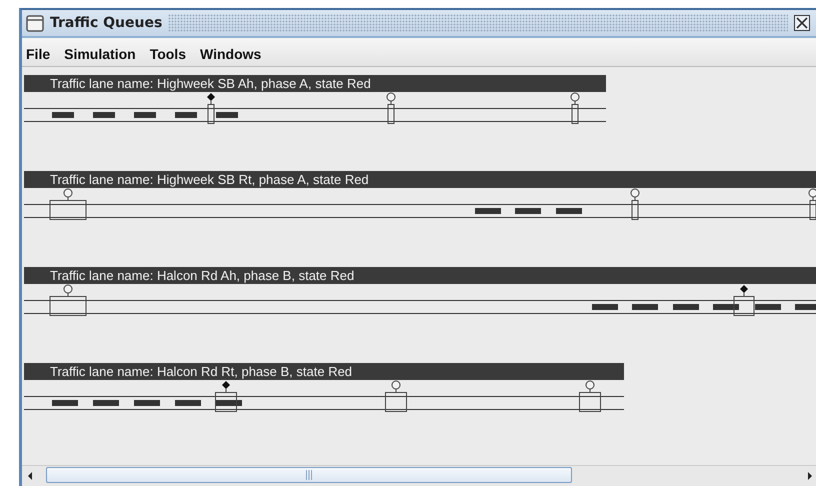 Image resolution: width=816 pixels, height=486 pixels. I want to click on menu-item: Simulation, so click(100, 54).